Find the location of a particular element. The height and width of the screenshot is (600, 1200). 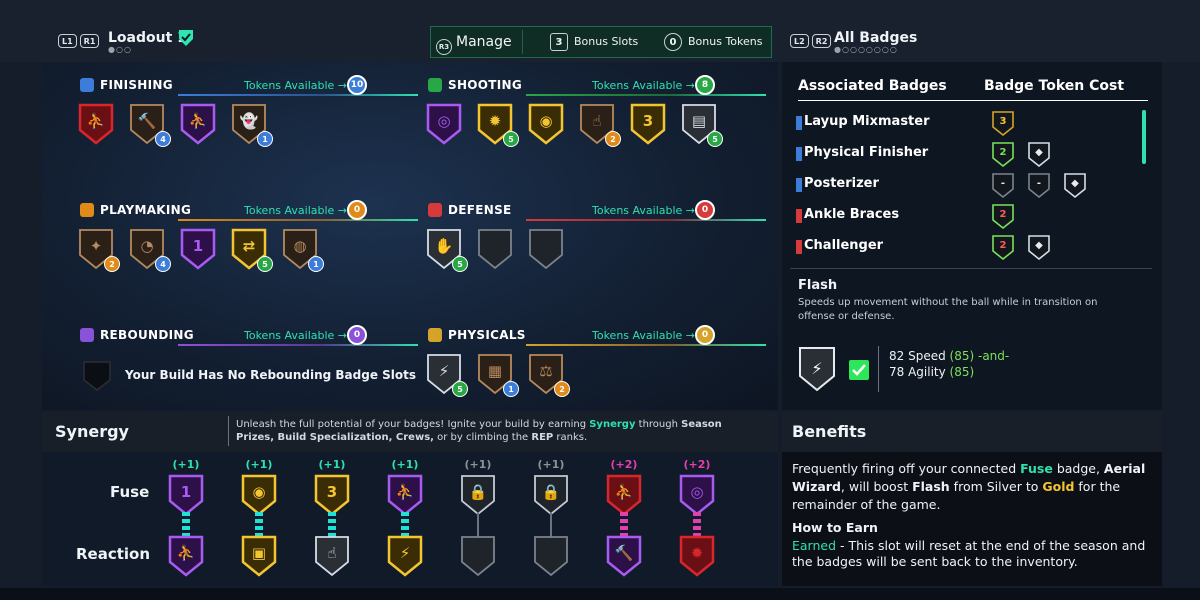

finishing-badge: 🔨 4 is located at coordinates (150, 125).